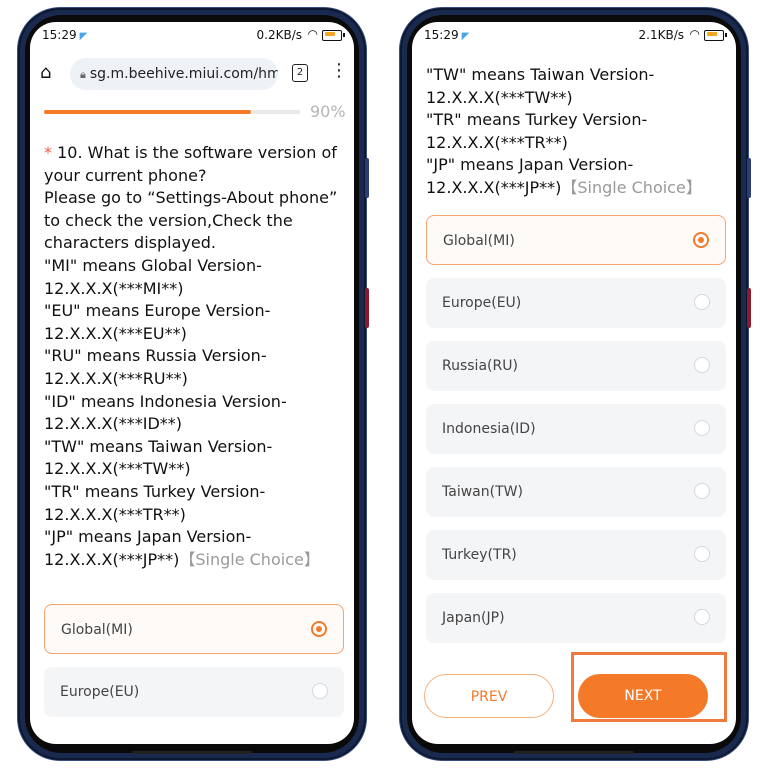 Image resolution: width=768 pixels, height=768 pixels. What do you see at coordinates (155, 356) in the screenshot?
I see `question-line-text: "RU" means Russia Version-` at bounding box center [155, 356].